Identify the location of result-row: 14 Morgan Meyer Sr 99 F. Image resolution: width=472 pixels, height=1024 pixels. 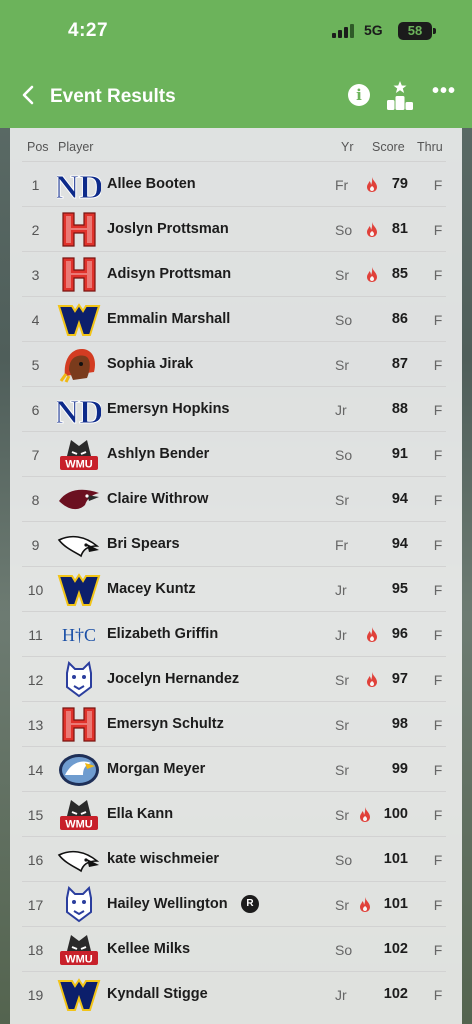
(234, 768).